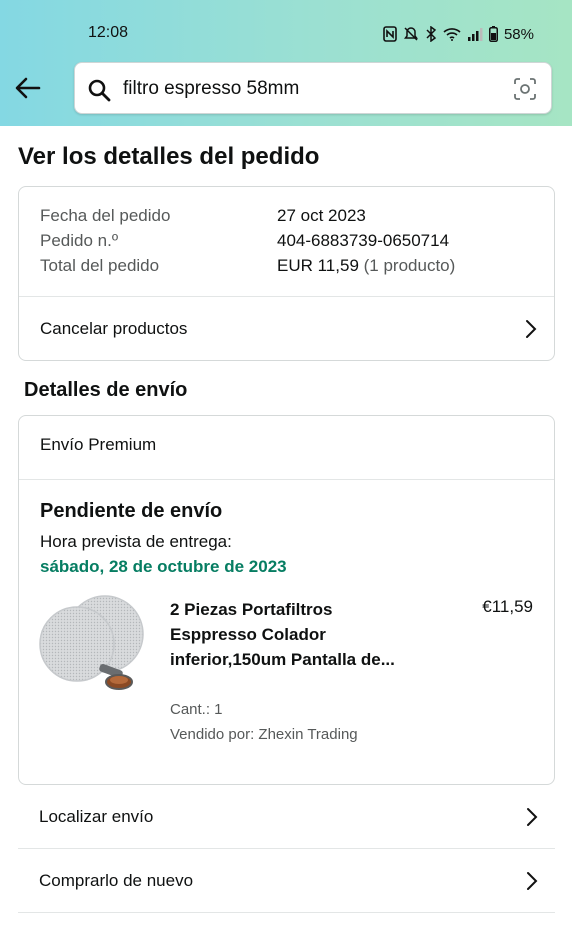 The height and width of the screenshot is (932, 572). I want to click on buy-again-button: Comprarlo de nuevo, so click(286, 881).